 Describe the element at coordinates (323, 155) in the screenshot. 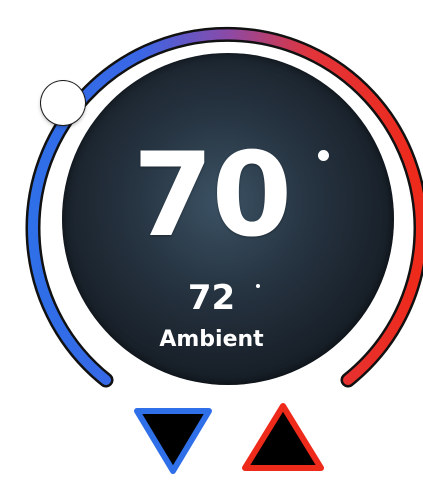

I see `setpoint-degree-icon` at that location.